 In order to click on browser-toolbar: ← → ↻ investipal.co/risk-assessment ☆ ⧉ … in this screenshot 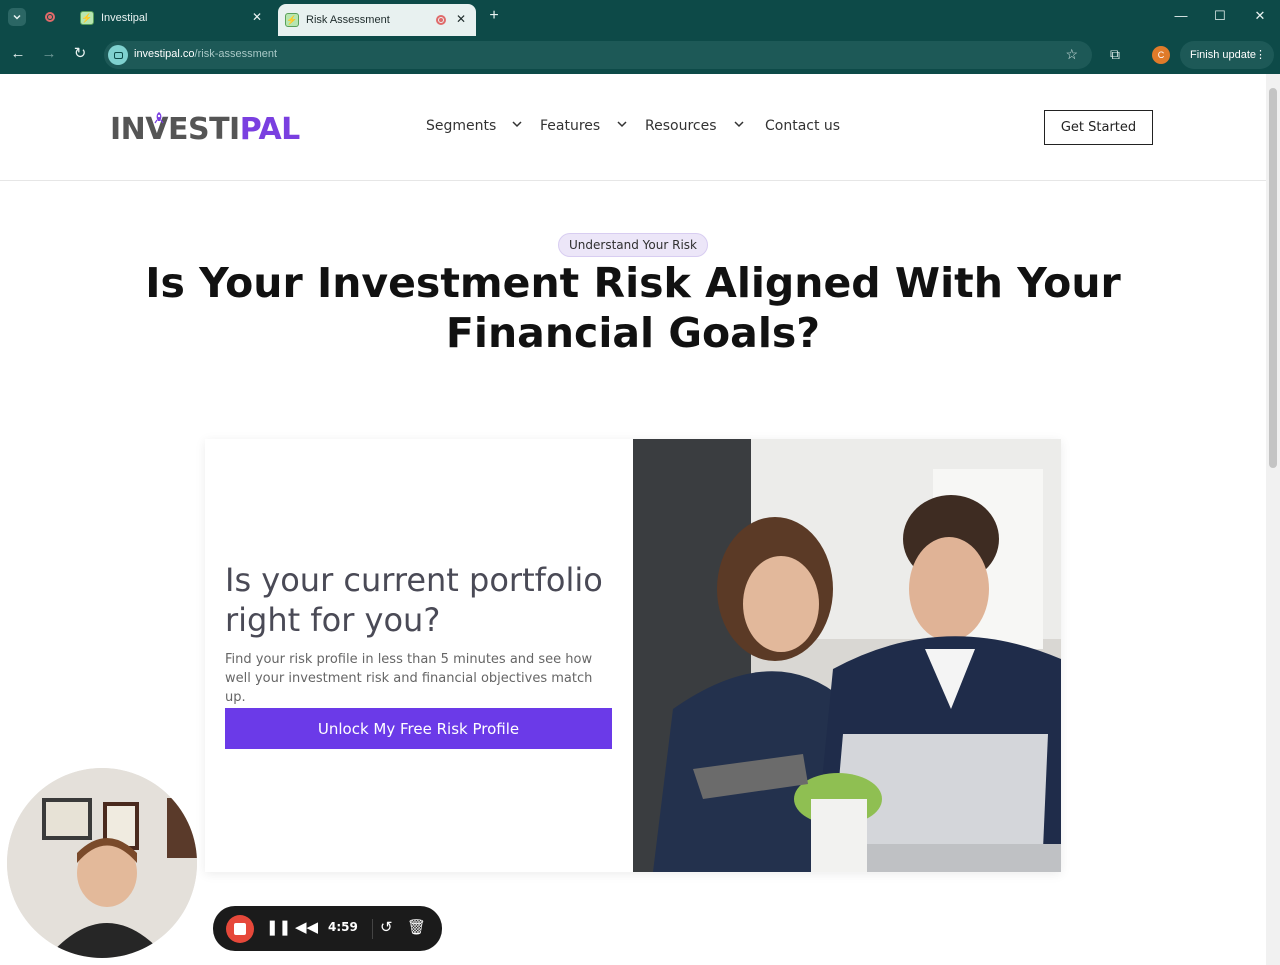, I will do `click(640, 55)`.